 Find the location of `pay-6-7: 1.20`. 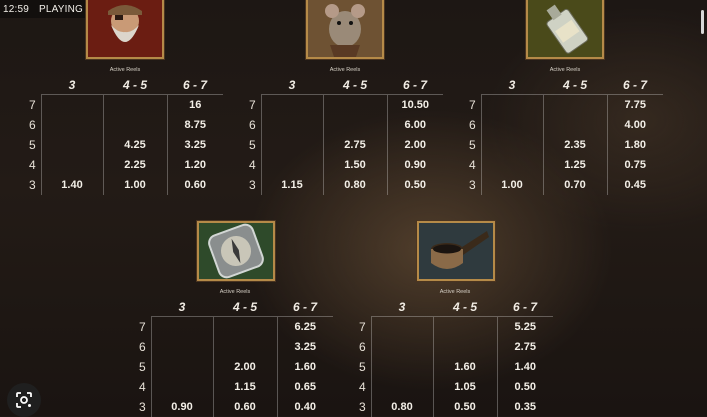

pay-6-7: 1.20 is located at coordinates (194, 165).